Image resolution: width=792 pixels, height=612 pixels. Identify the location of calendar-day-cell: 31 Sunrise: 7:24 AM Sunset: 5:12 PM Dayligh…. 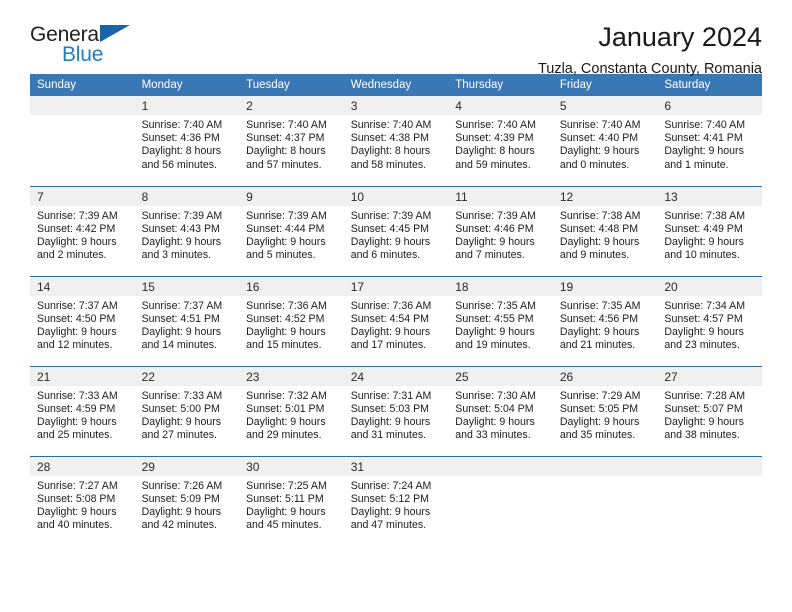
(396, 501).